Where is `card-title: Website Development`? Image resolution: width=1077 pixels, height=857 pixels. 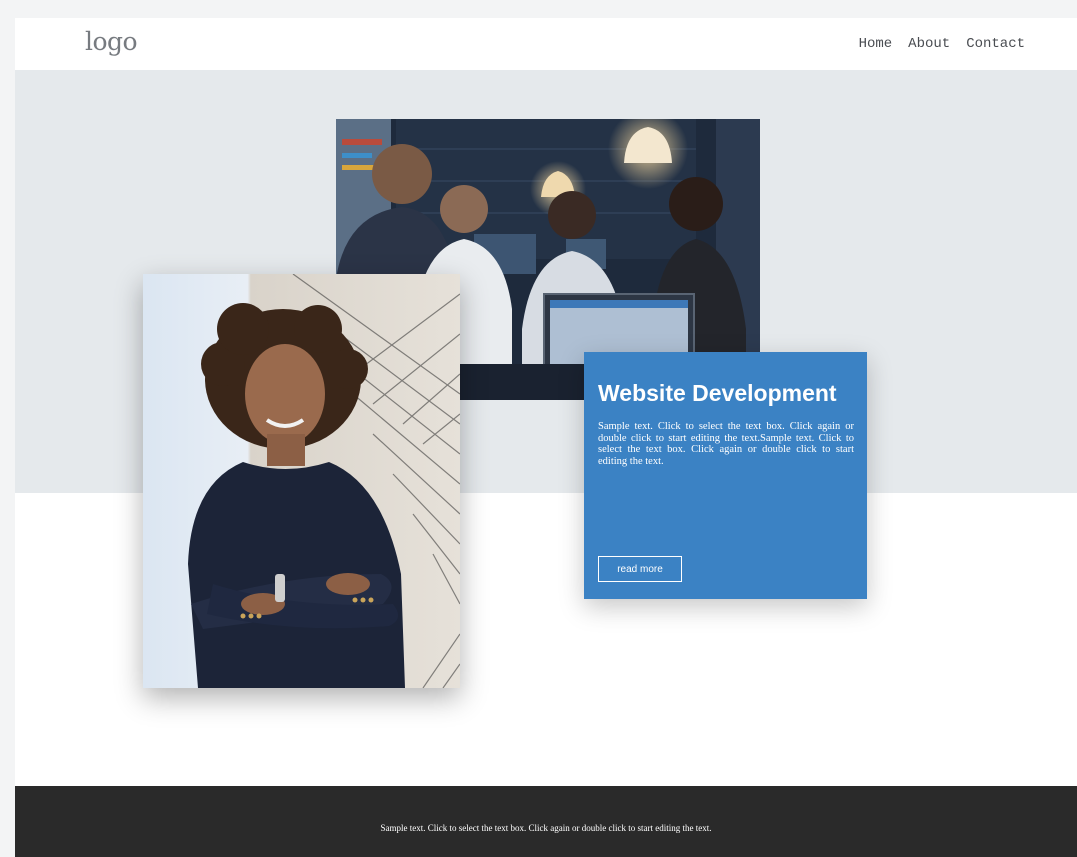
card-title: Website Development is located at coordinates (717, 393).